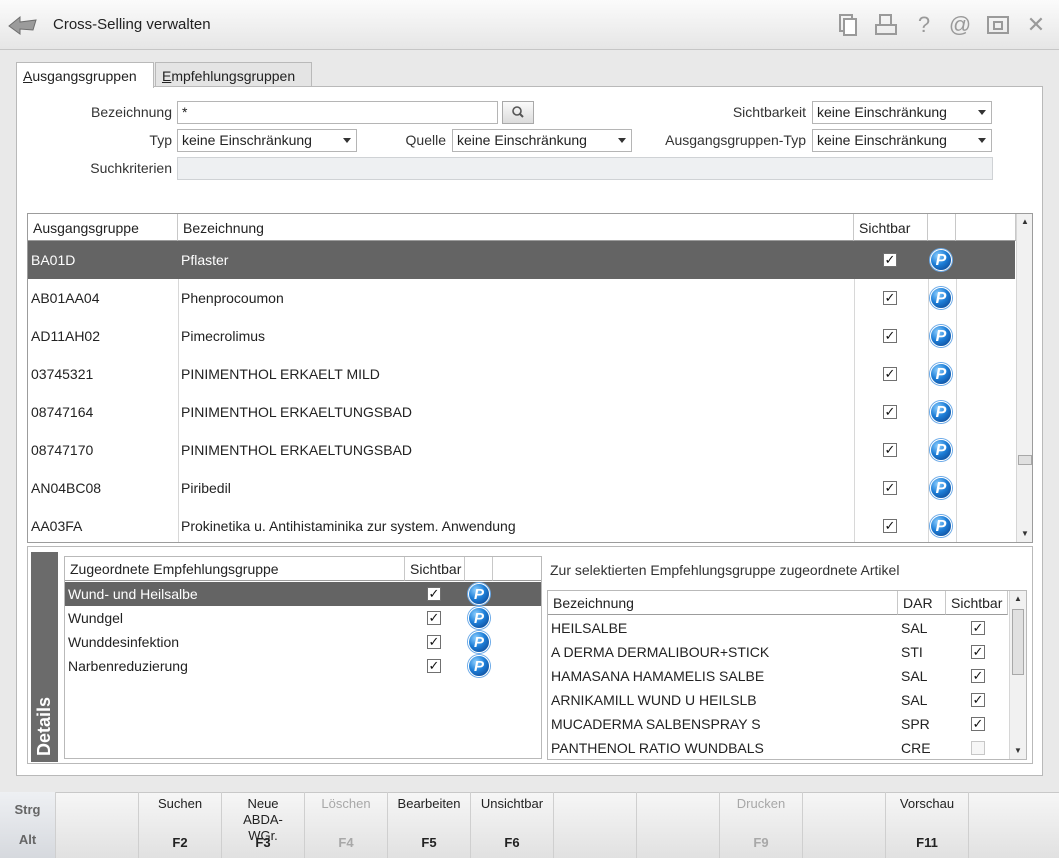 Image resolution: width=1059 pixels, height=858 pixels. What do you see at coordinates (518, 112) in the screenshot?
I see `search-button` at bounding box center [518, 112].